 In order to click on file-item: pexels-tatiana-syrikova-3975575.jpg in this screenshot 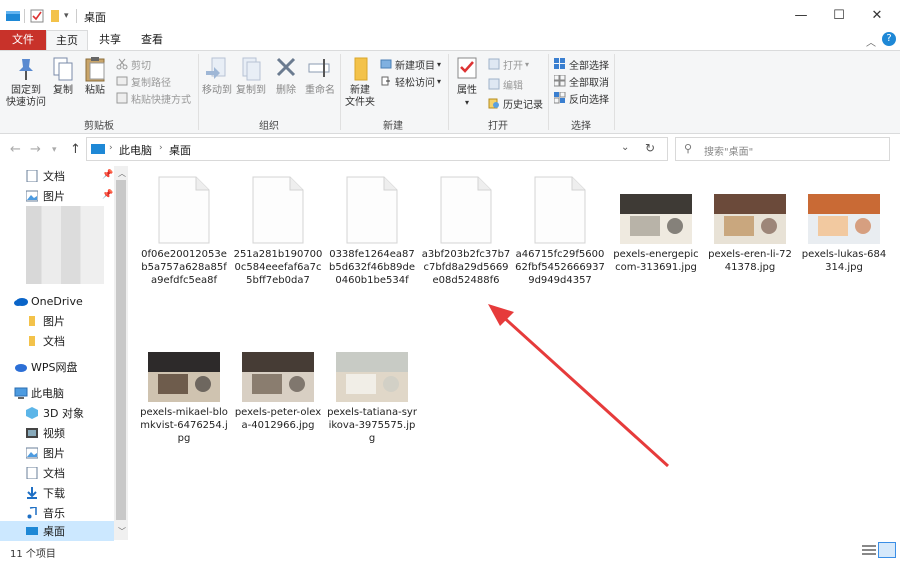, I will do `click(372, 389)`.